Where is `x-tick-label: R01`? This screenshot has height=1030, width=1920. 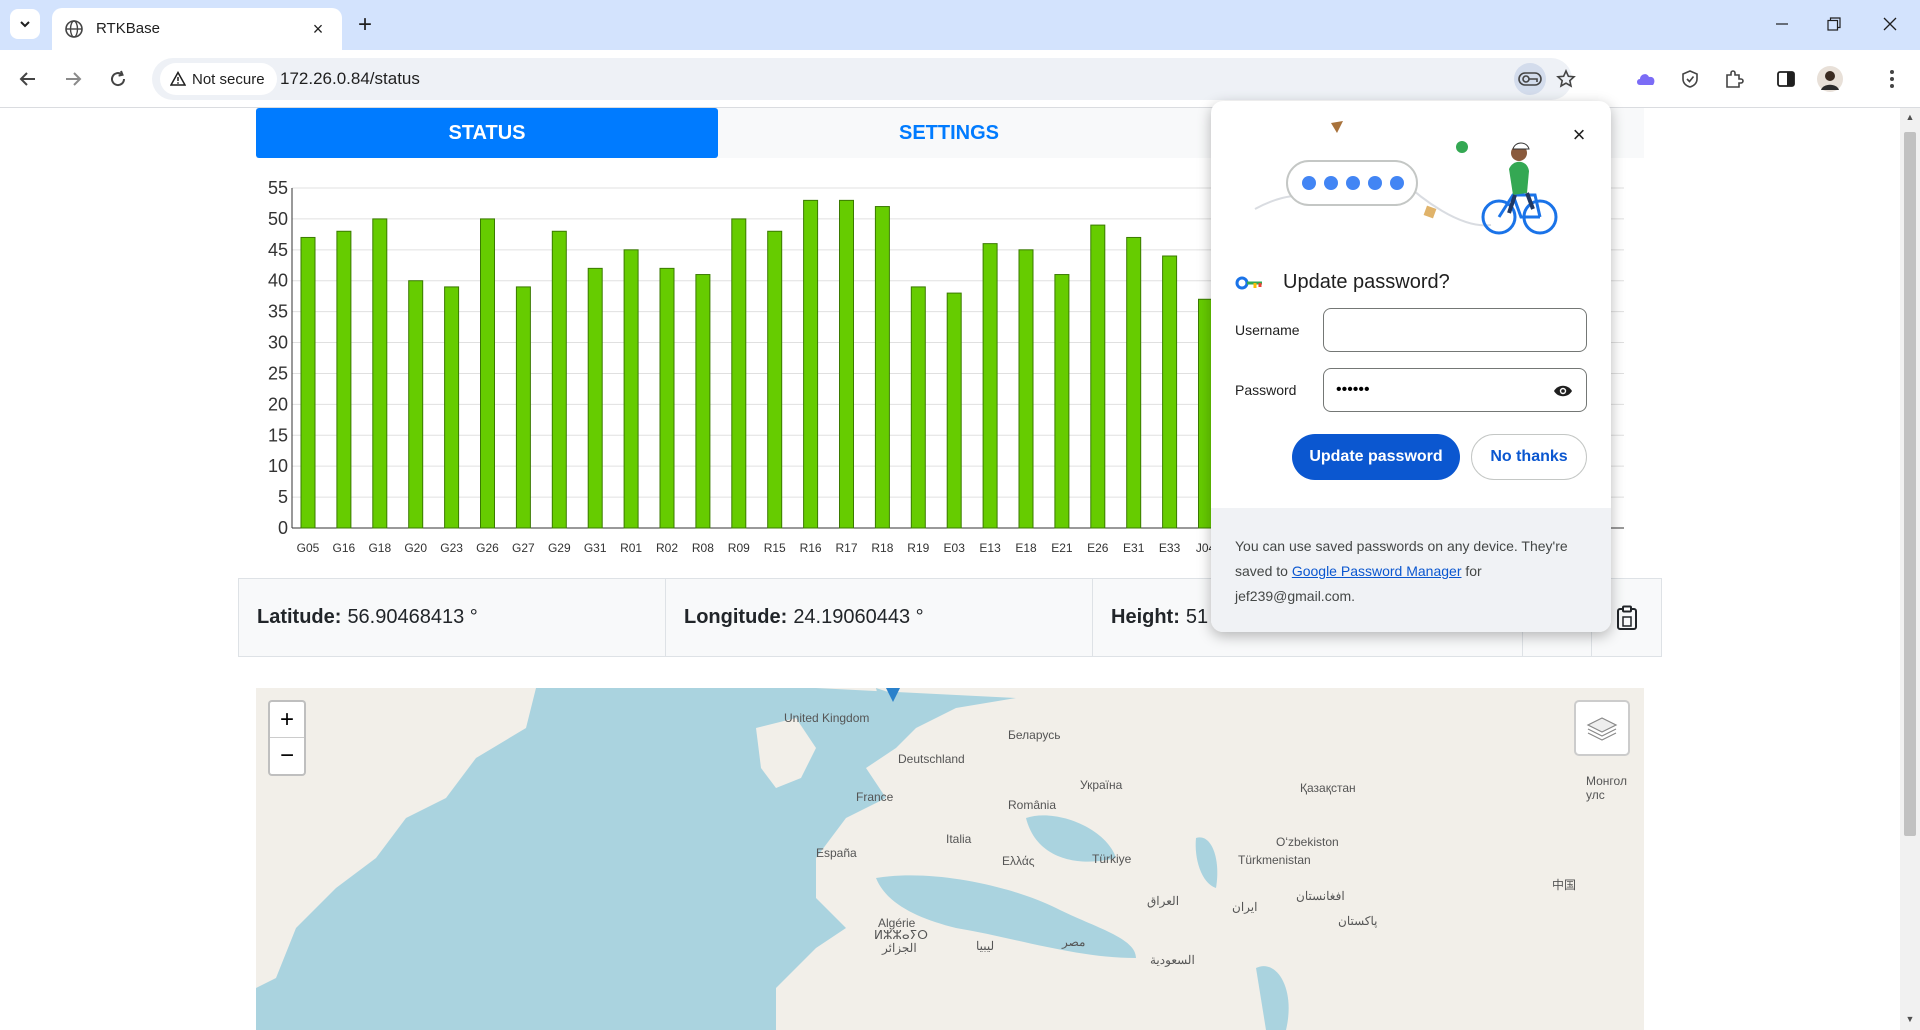 x-tick-label: R01 is located at coordinates (631, 548).